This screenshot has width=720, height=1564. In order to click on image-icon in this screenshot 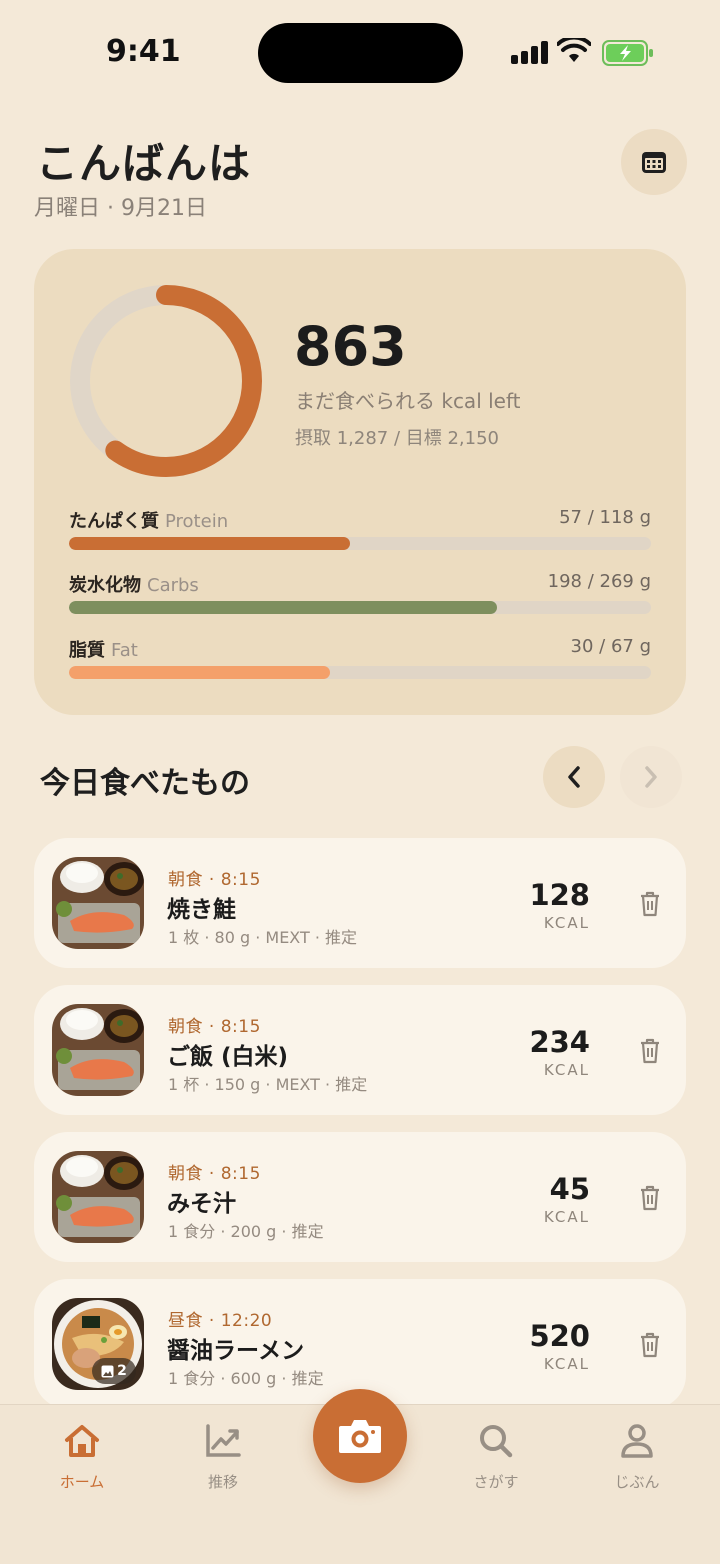, I will do `click(107, 1371)`.